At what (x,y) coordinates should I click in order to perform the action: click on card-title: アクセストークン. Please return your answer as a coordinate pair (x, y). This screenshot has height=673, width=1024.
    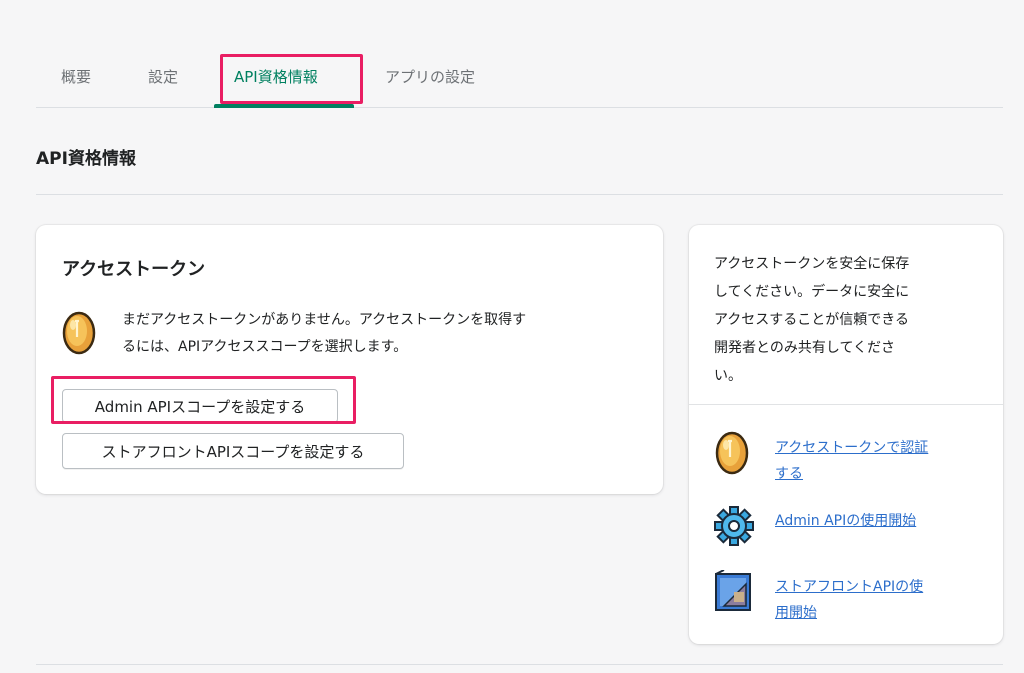
    Looking at the image, I should click on (134, 269).